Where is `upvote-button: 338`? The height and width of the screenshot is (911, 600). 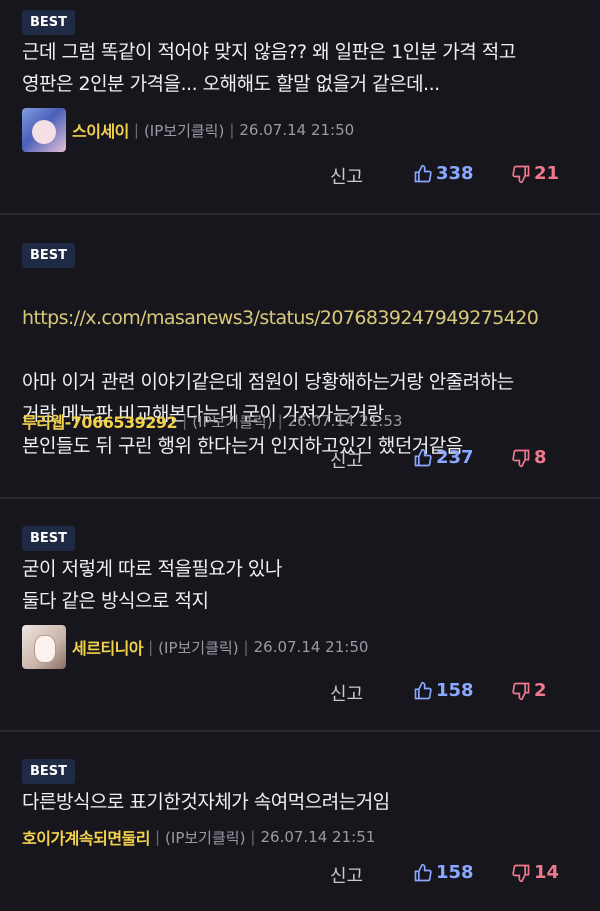
upvote-button: 338 is located at coordinates (443, 173).